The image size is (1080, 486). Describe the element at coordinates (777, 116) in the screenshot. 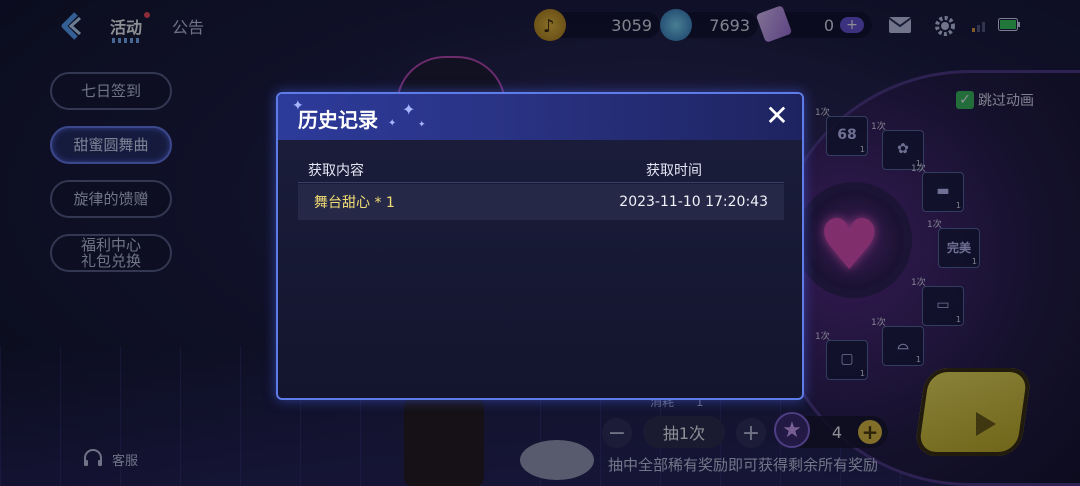

I see `close-icon: ✕` at that location.